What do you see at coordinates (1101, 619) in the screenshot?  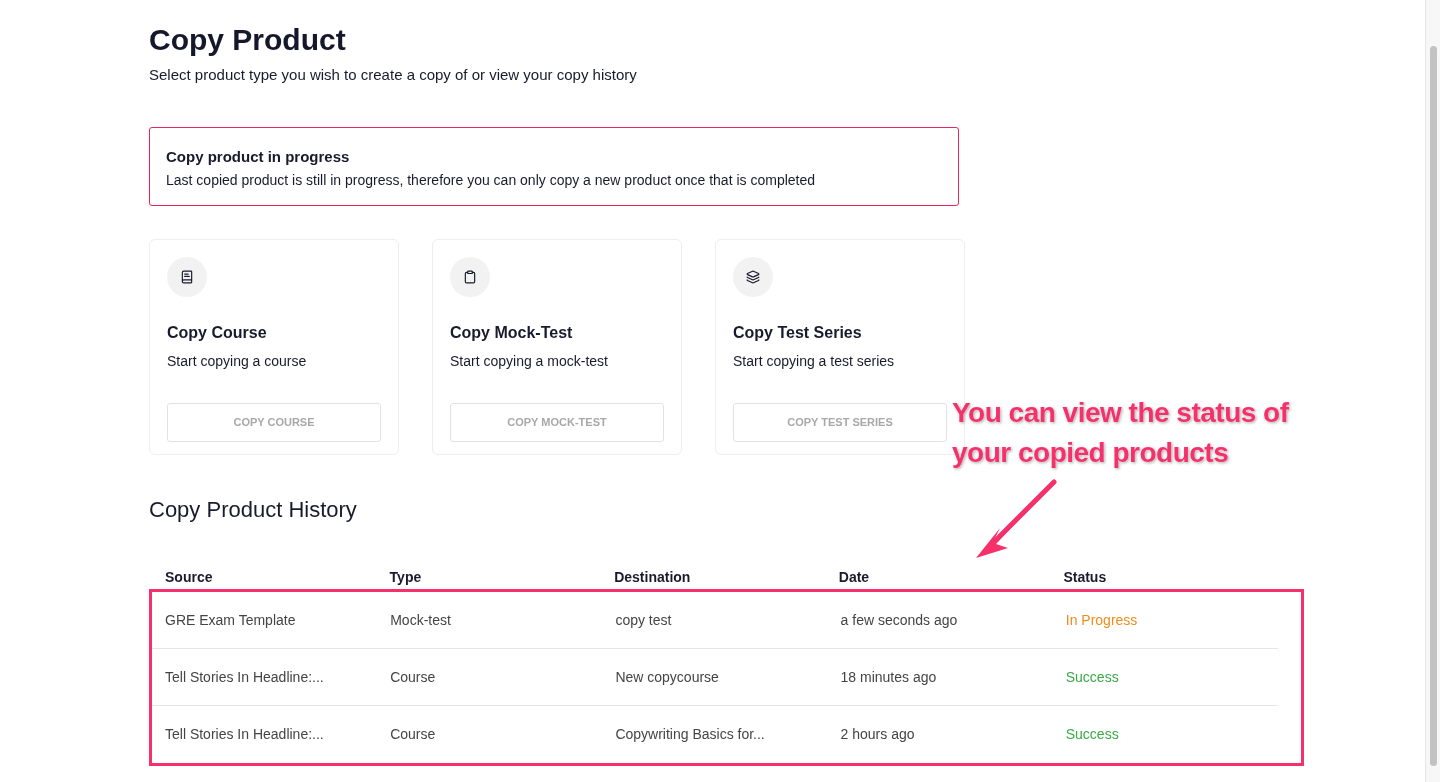 I see `status-label: In Progress` at bounding box center [1101, 619].